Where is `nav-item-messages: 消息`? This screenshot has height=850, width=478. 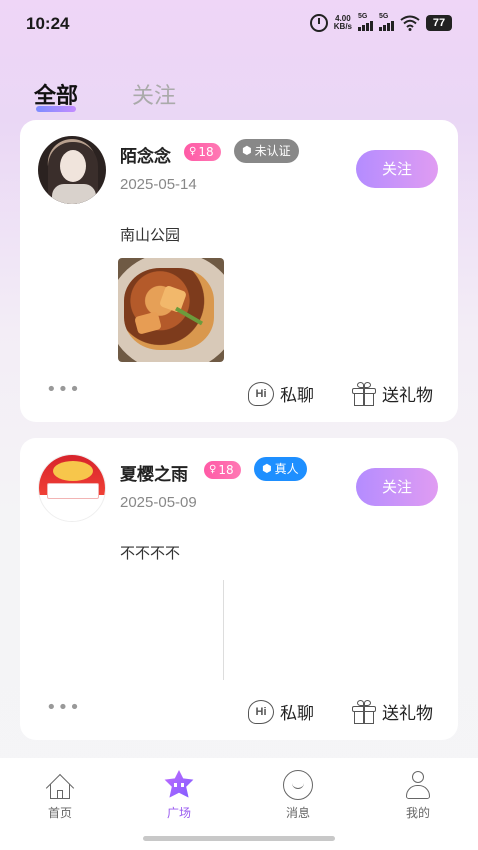 nav-item-messages: 消息 is located at coordinates (298, 795).